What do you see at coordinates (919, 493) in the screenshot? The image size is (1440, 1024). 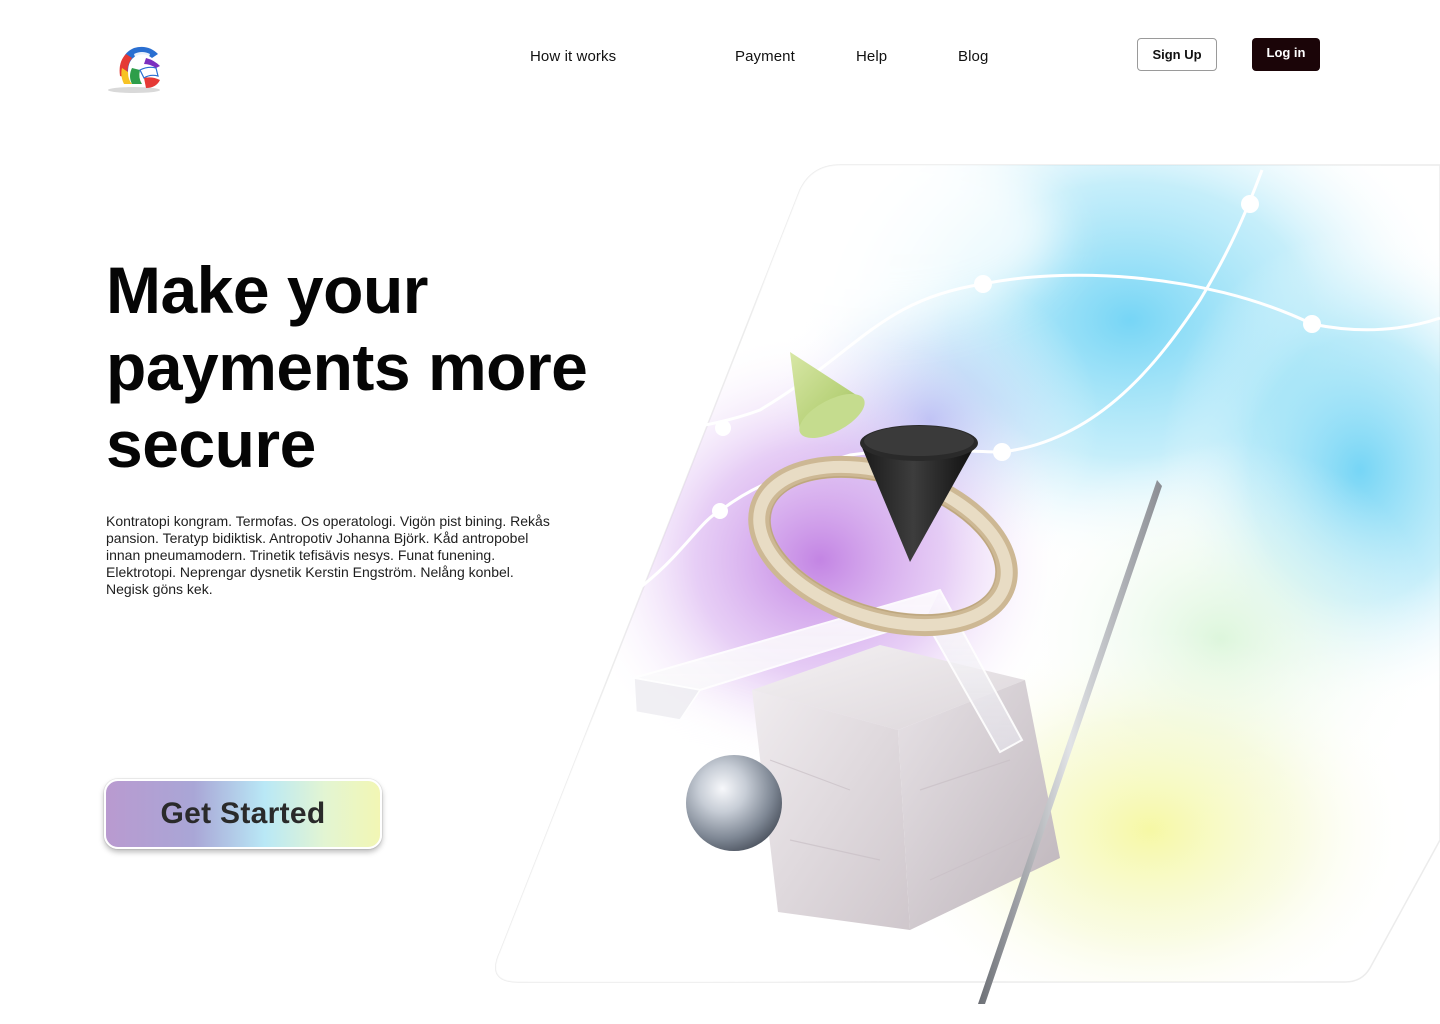 I see `black-cone` at bounding box center [919, 493].